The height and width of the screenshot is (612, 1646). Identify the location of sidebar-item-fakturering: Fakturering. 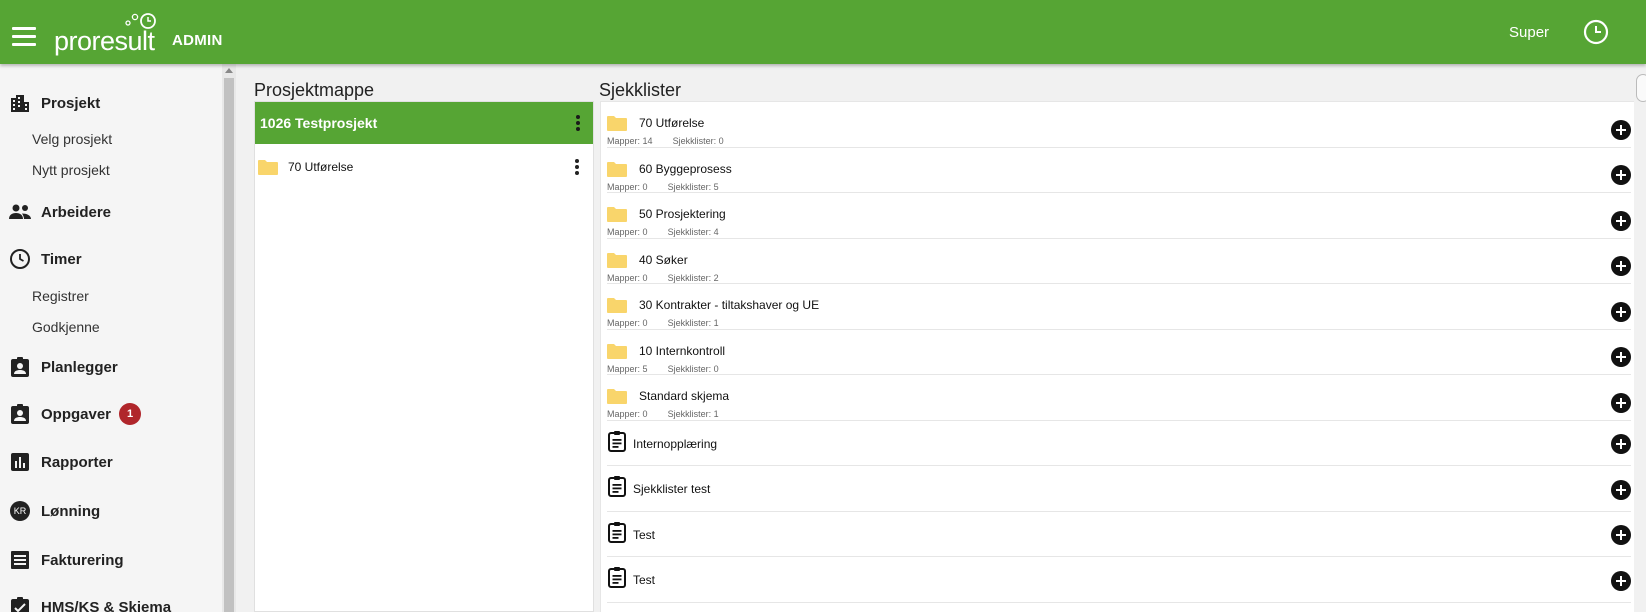
(111, 560).